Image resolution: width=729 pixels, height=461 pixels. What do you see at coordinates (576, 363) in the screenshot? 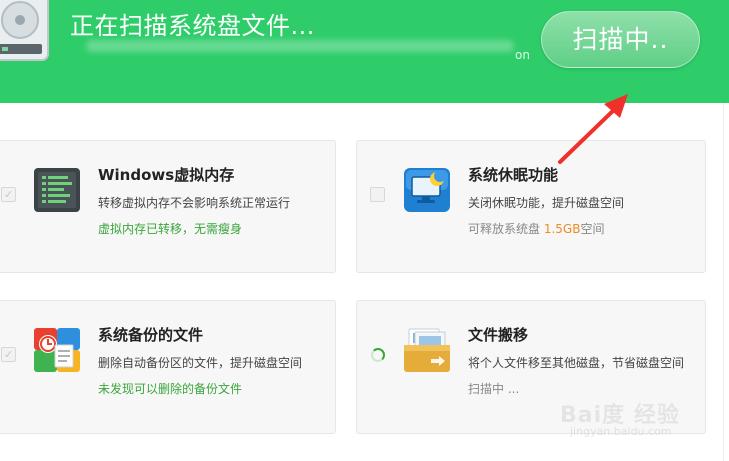
I see `card-description: 将个人文件移至其他磁盘，节省磁盘空间` at bounding box center [576, 363].